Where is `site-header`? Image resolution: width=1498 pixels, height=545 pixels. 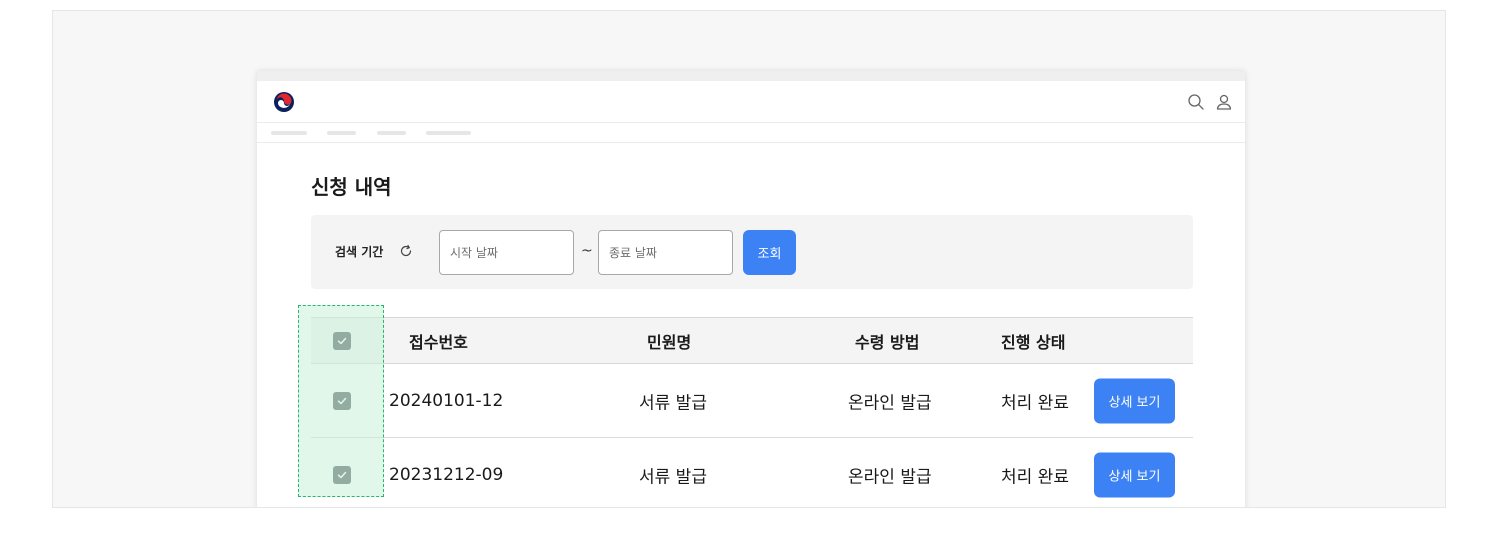
site-header is located at coordinates (751, 102).